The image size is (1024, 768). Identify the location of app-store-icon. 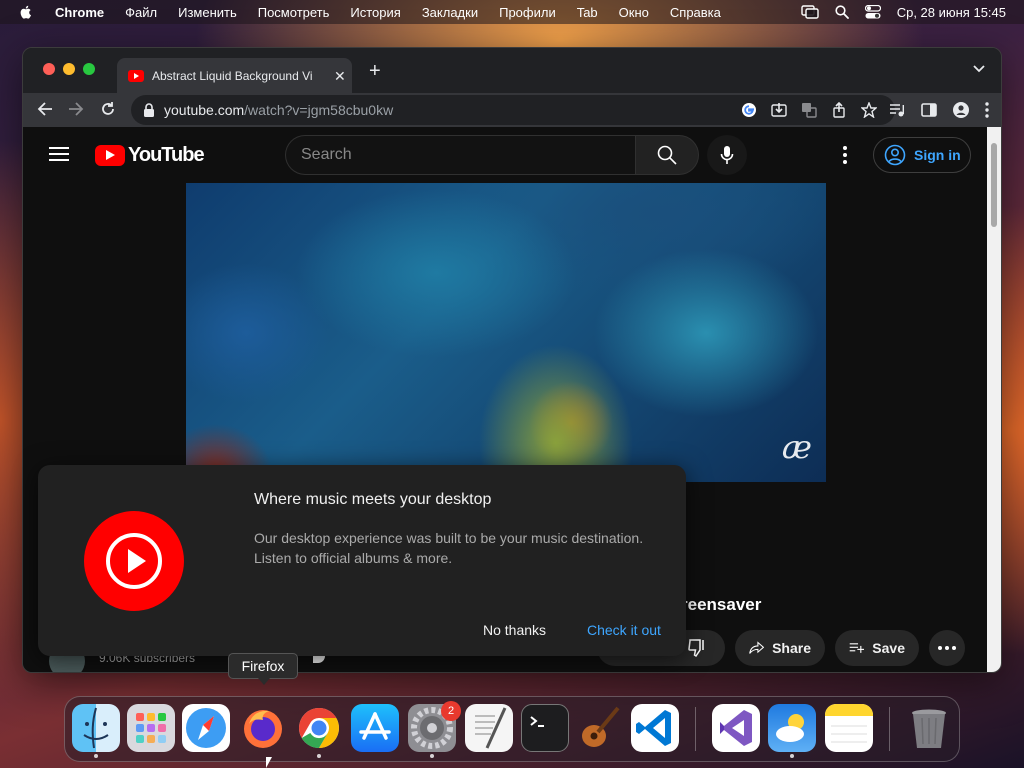
(375, 728).